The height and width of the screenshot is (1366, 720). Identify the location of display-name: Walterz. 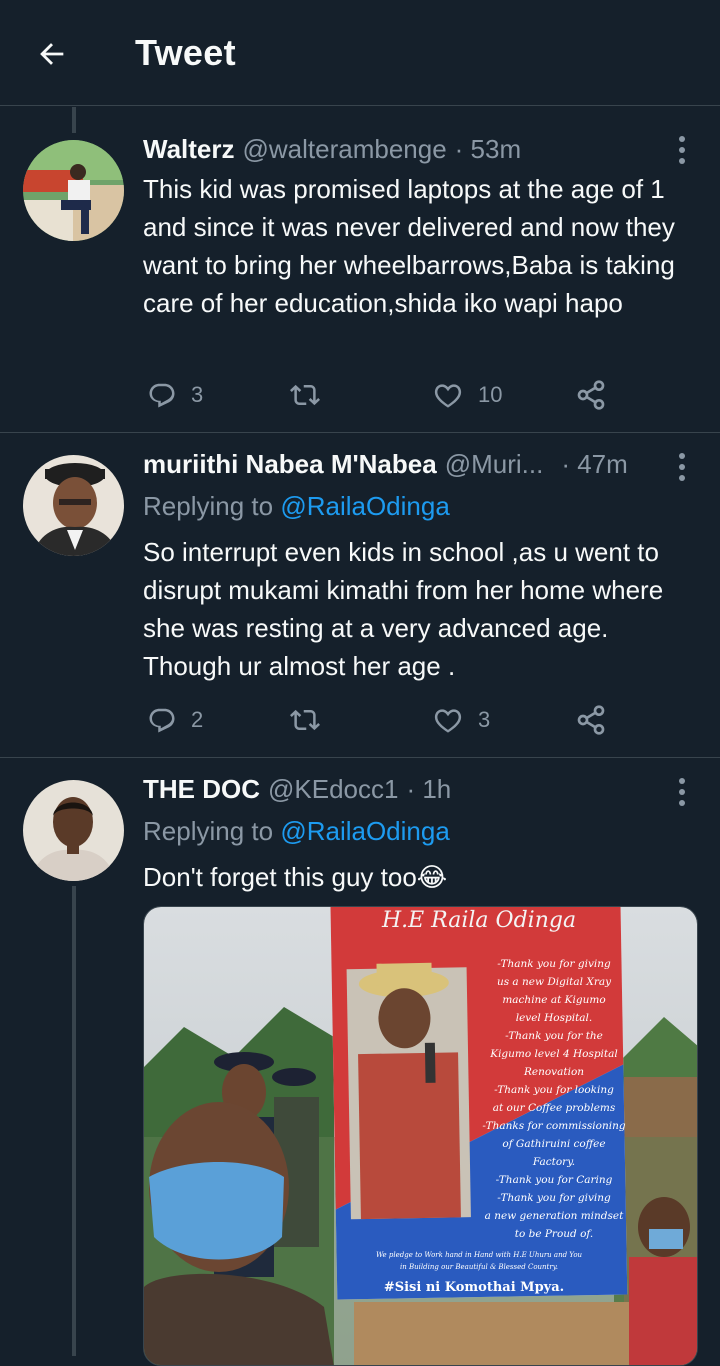
(189, 152).